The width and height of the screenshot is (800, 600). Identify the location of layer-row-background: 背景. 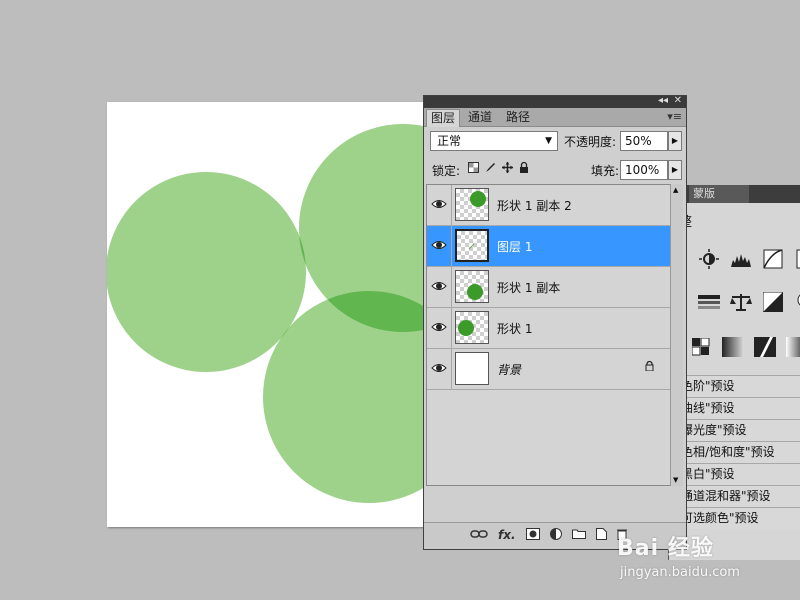
(548, 369).